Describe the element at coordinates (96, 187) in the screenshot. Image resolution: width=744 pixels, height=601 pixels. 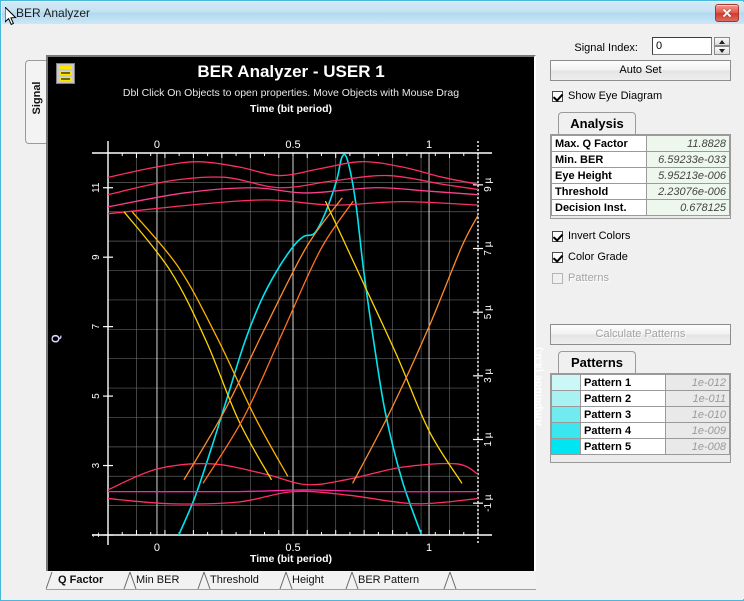
I see `svg-text: 11` at that location.